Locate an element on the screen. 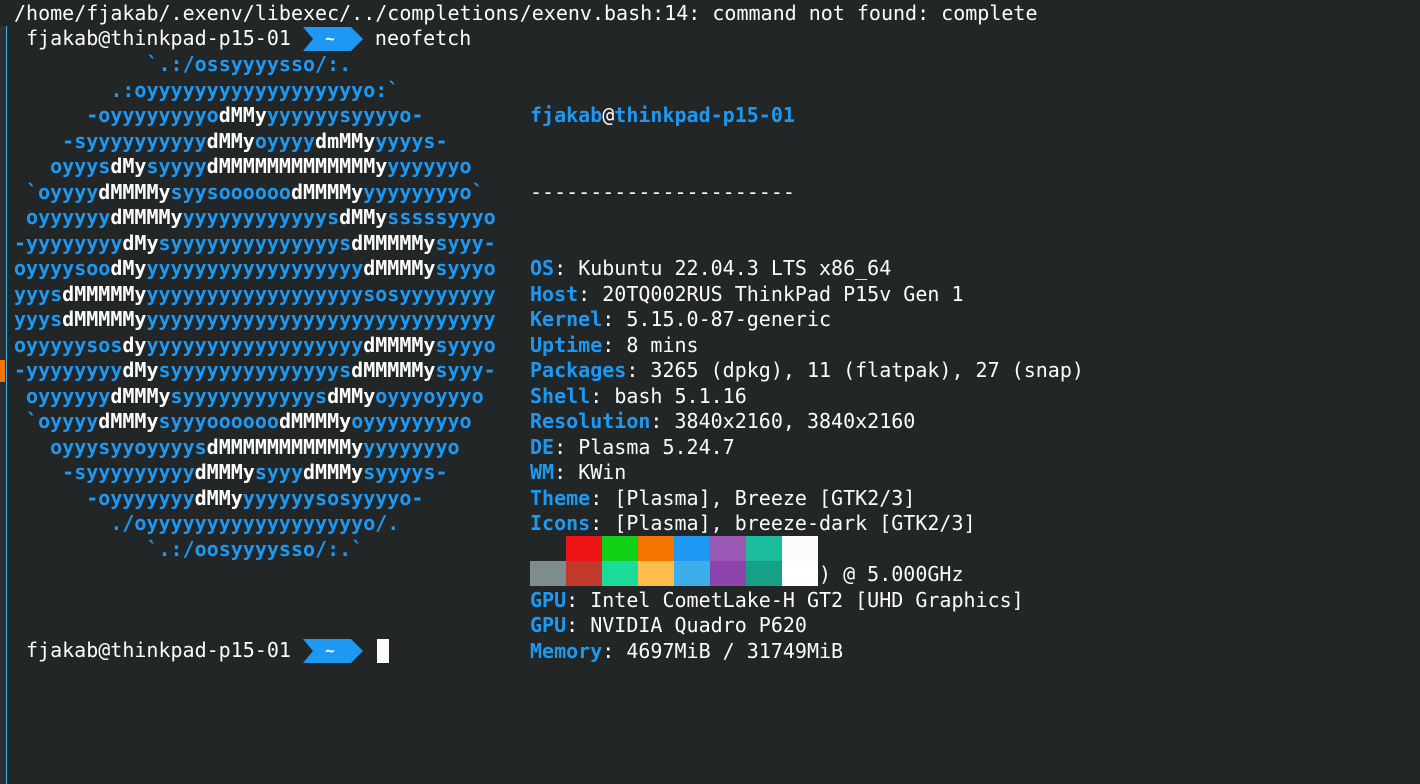  logo-segment: syyyy is located at coordinates (176, 166).